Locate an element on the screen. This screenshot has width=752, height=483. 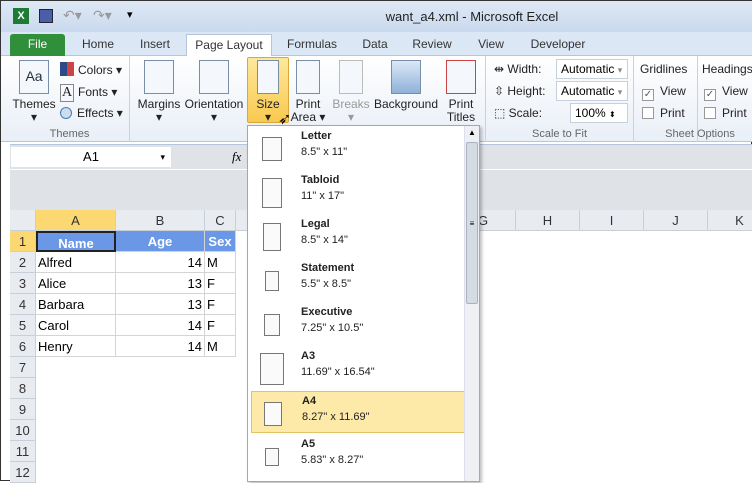
margins-label: Margins is located at coordinates (159, 104).